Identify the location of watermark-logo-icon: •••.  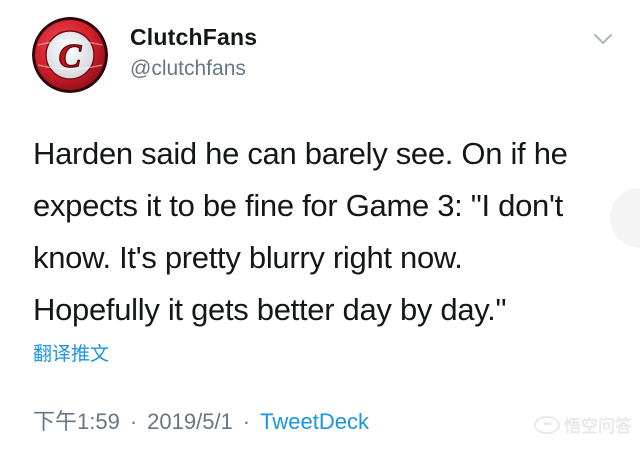
(547, 424).